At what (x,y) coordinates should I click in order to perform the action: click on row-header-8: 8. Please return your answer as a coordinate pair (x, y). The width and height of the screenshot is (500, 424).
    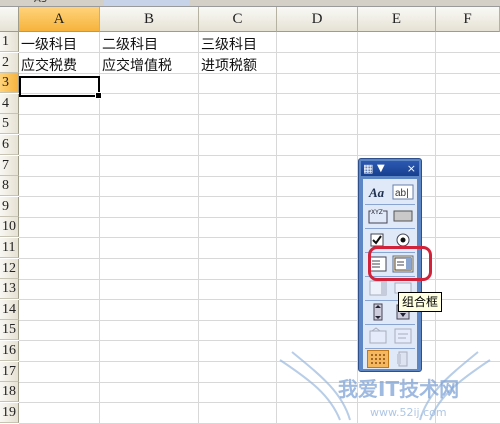
    Looking at the image, I should click on (9, 186).